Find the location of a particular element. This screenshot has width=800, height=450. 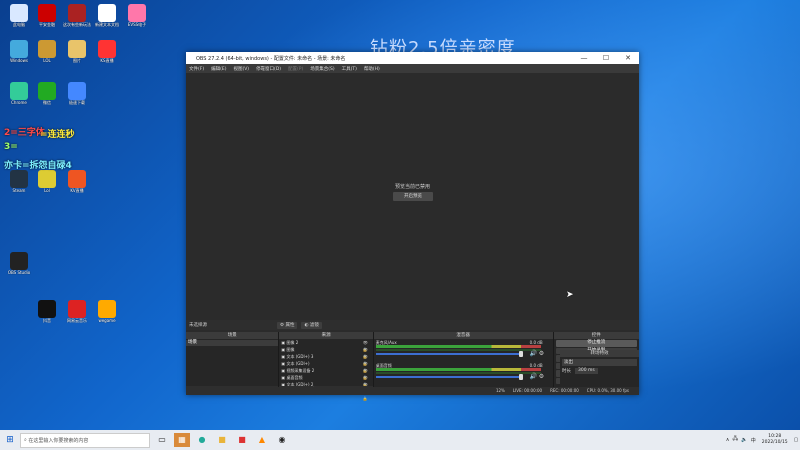

tray-up-icon: ∧ is located at coordinates (729, 440).